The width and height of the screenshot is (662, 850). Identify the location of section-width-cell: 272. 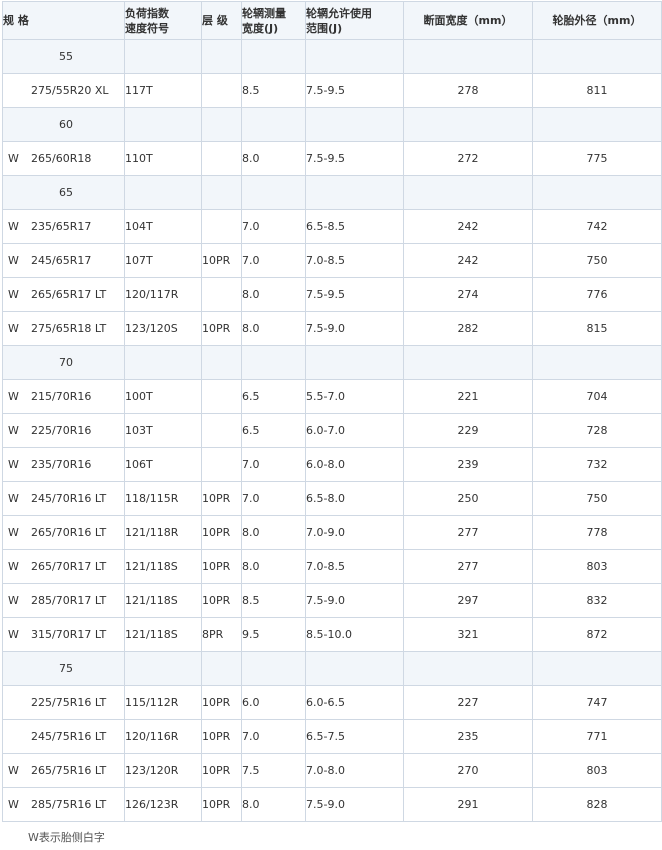
(468, 158).